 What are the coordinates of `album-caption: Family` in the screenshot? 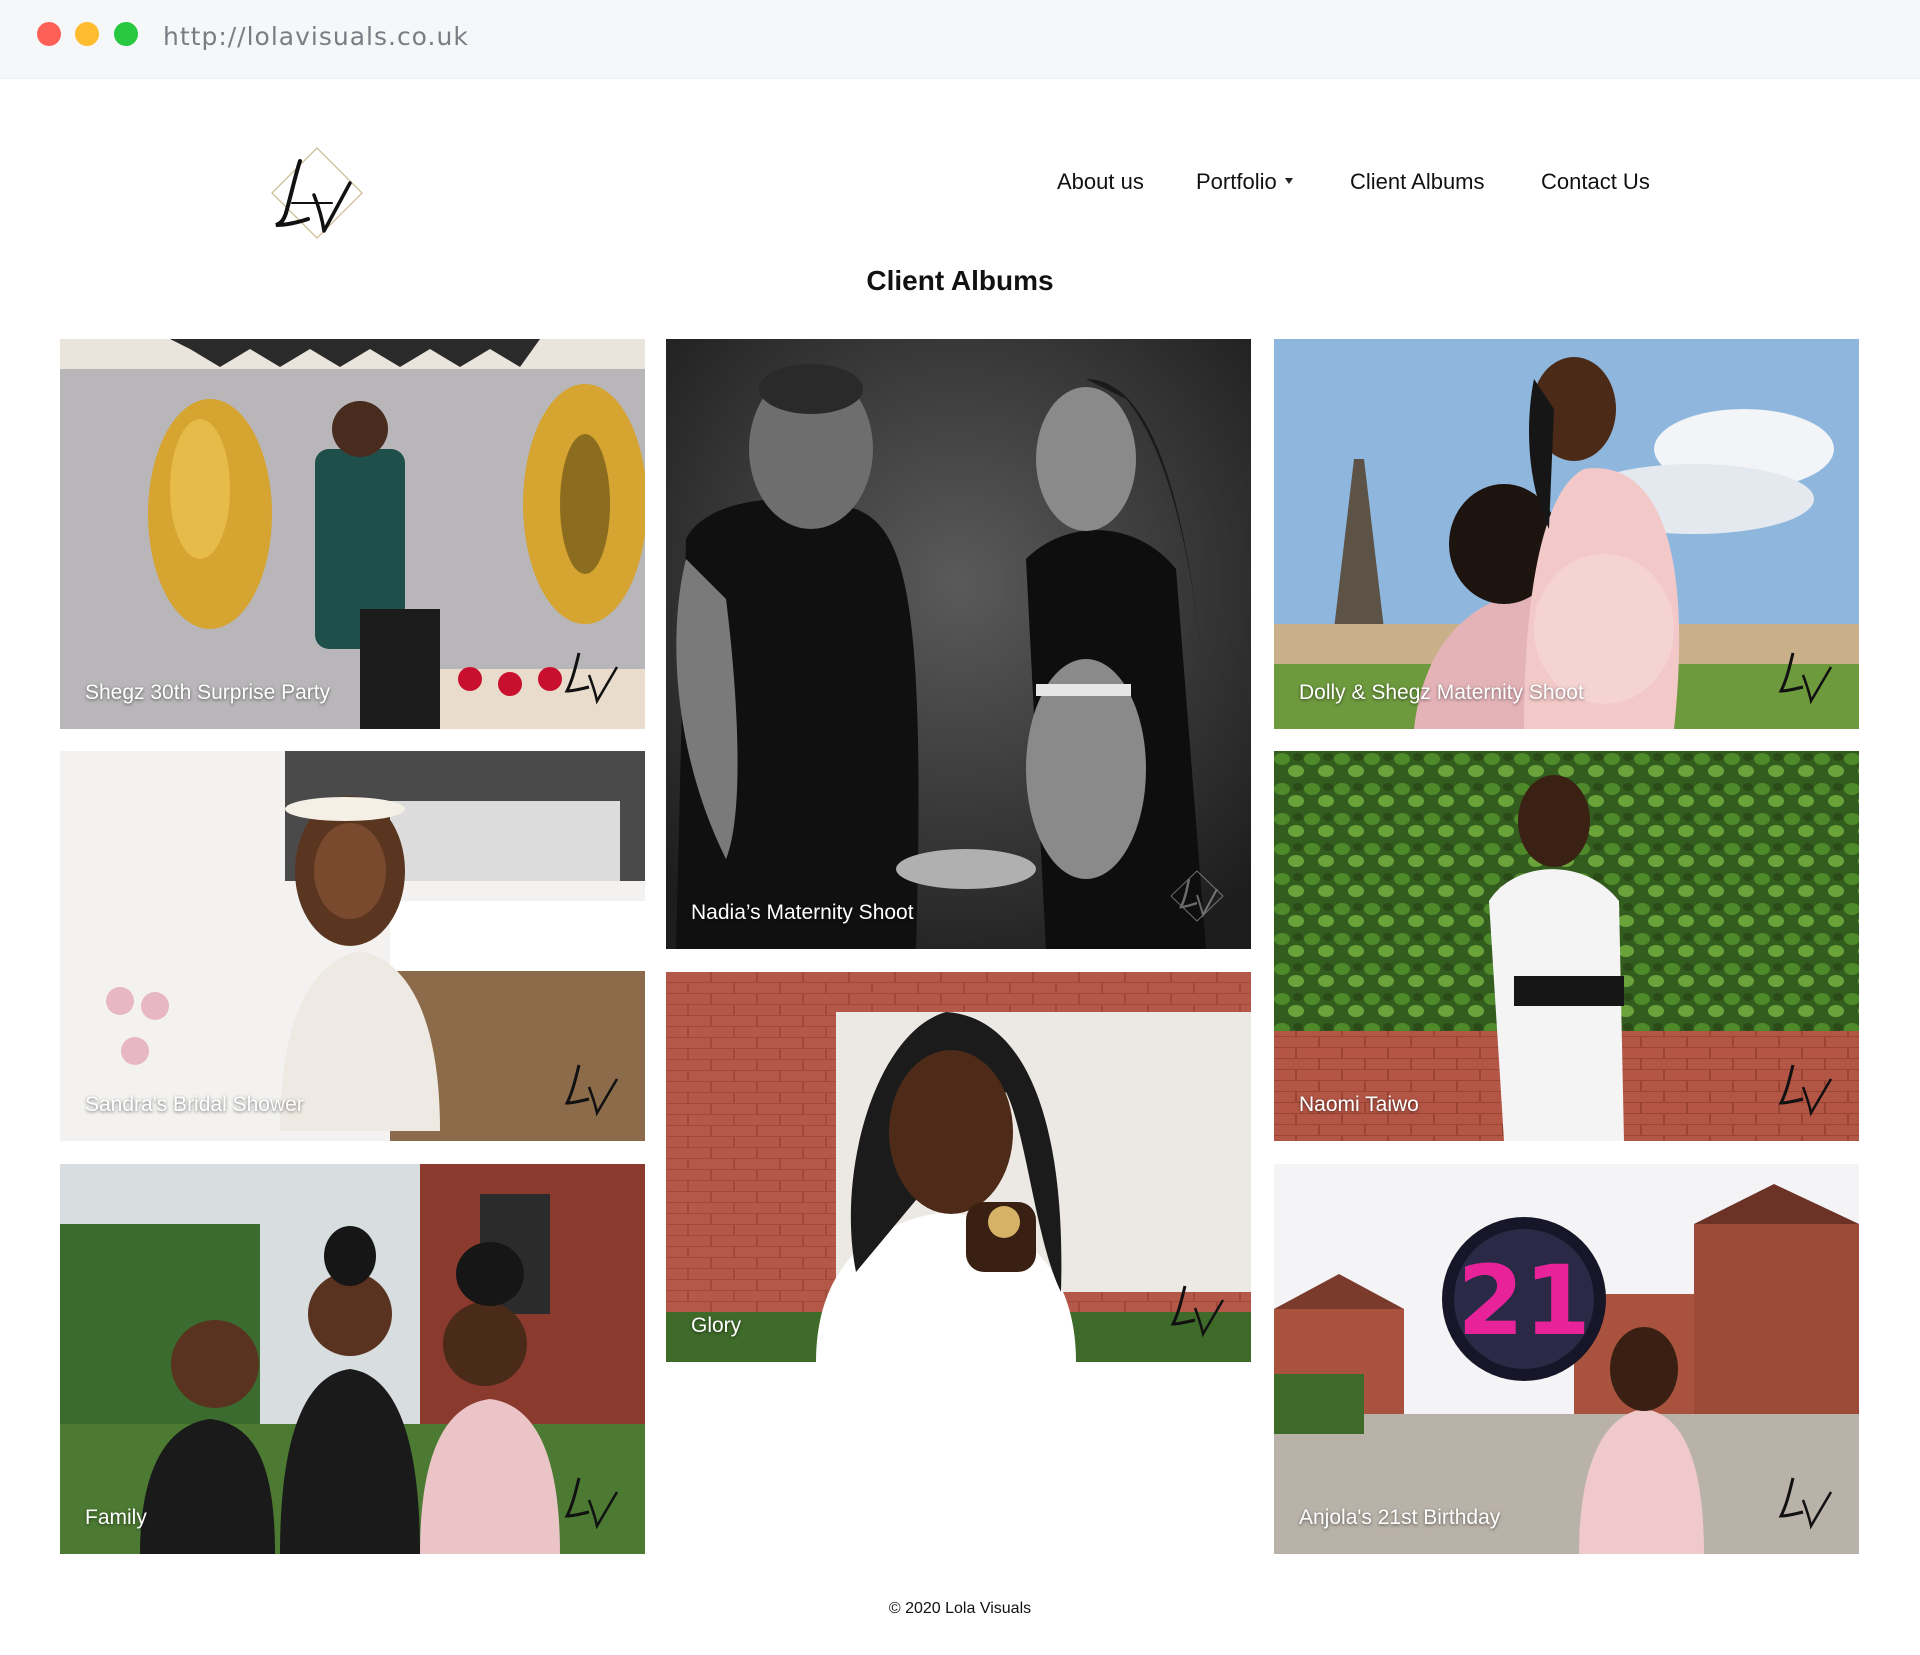 It's located at (116, 1517).